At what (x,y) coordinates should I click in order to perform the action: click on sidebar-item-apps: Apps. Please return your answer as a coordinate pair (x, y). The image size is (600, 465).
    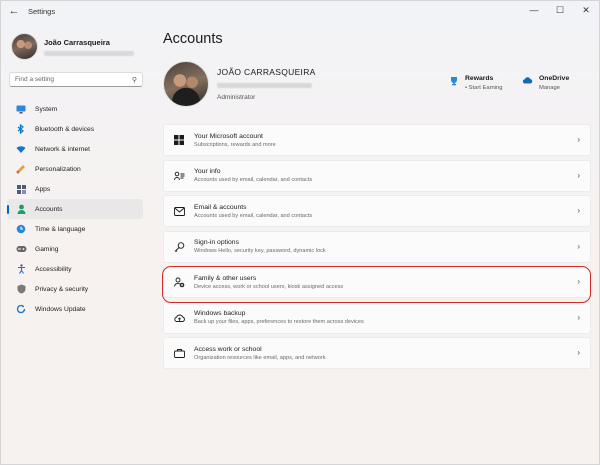
    Looking at the image, I should click on (75, 189).